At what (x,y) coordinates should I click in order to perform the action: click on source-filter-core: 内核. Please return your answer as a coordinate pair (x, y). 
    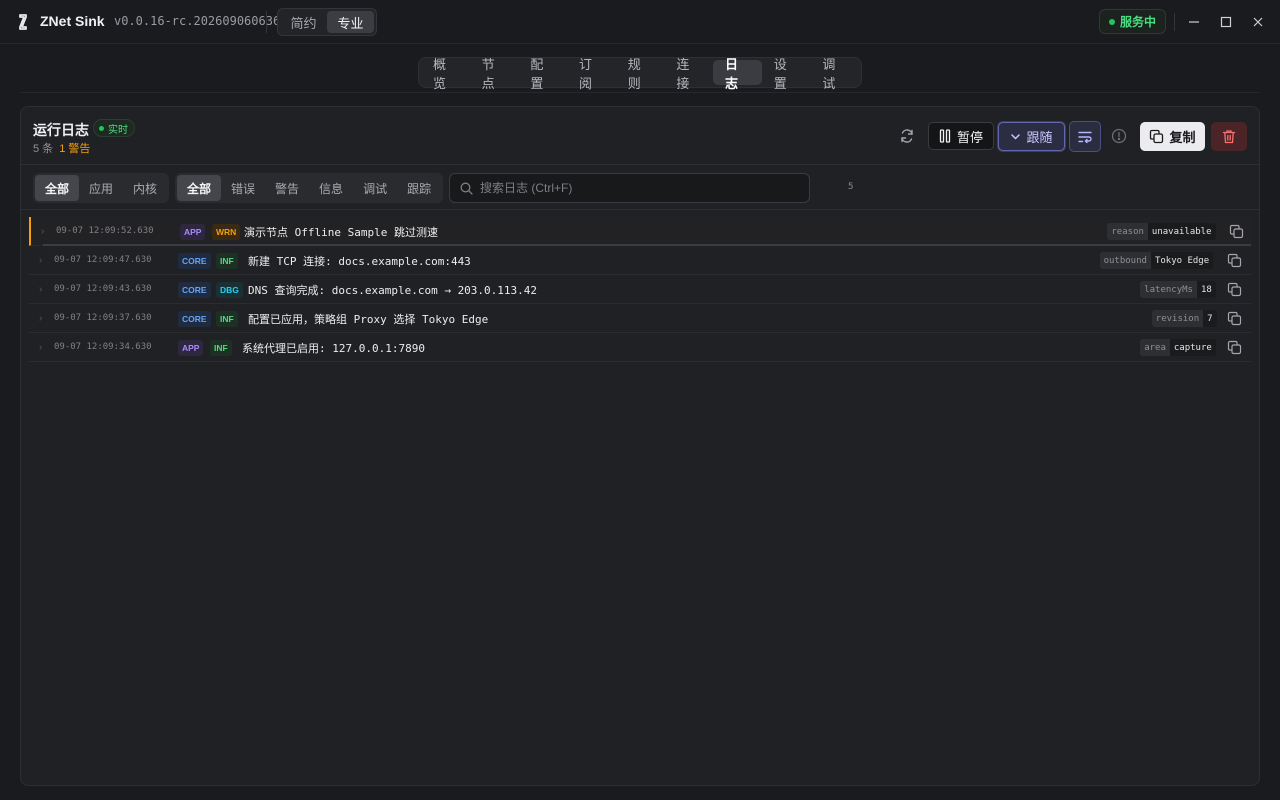
    Looking at the image, I should click on (145, 188).